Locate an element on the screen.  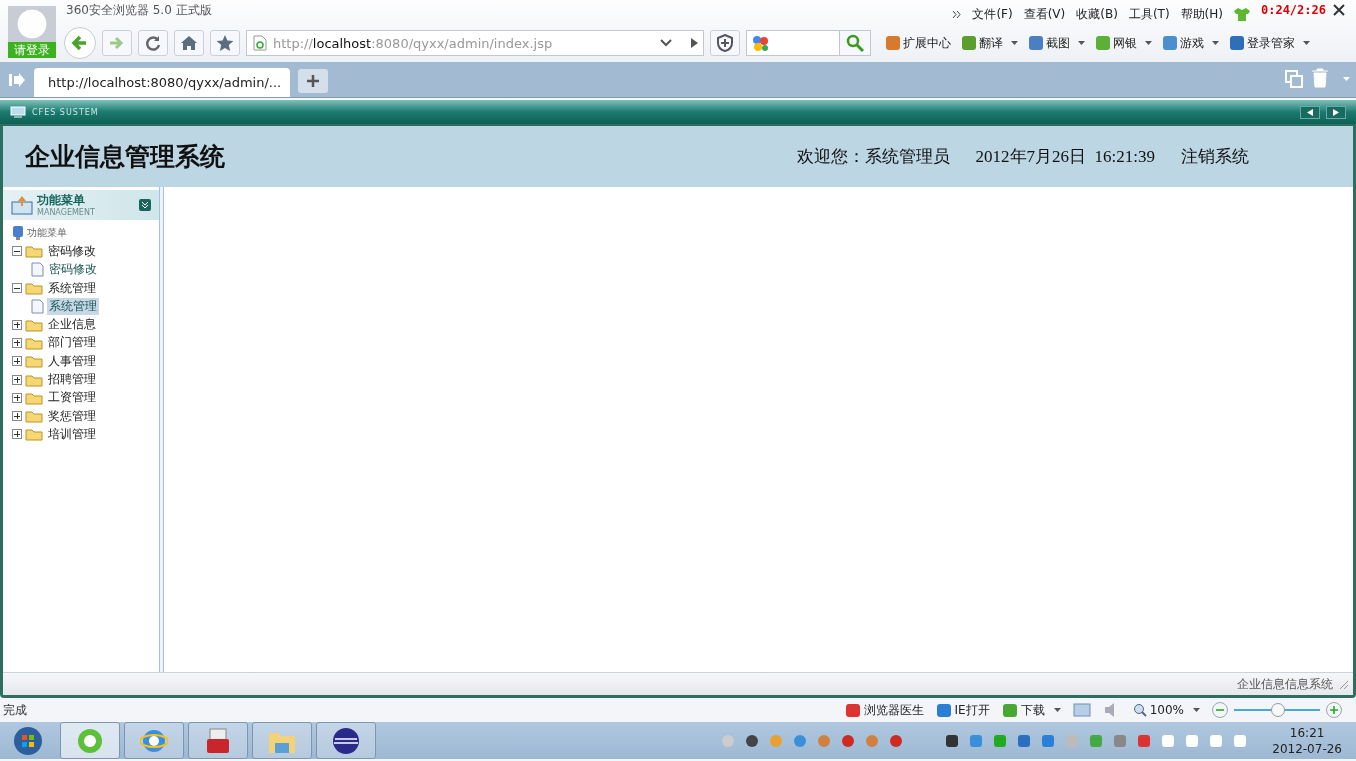
logout-link: 注销系统 is located at coordinates (1215, 156).